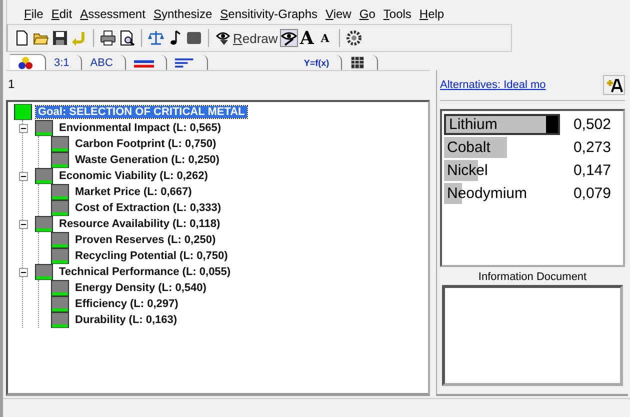  What do you see at coordinates (145, 272) in the screenshot?
I see `tree-node: Technical Performance (L: 0,055)` at bounding box center [145, 272].